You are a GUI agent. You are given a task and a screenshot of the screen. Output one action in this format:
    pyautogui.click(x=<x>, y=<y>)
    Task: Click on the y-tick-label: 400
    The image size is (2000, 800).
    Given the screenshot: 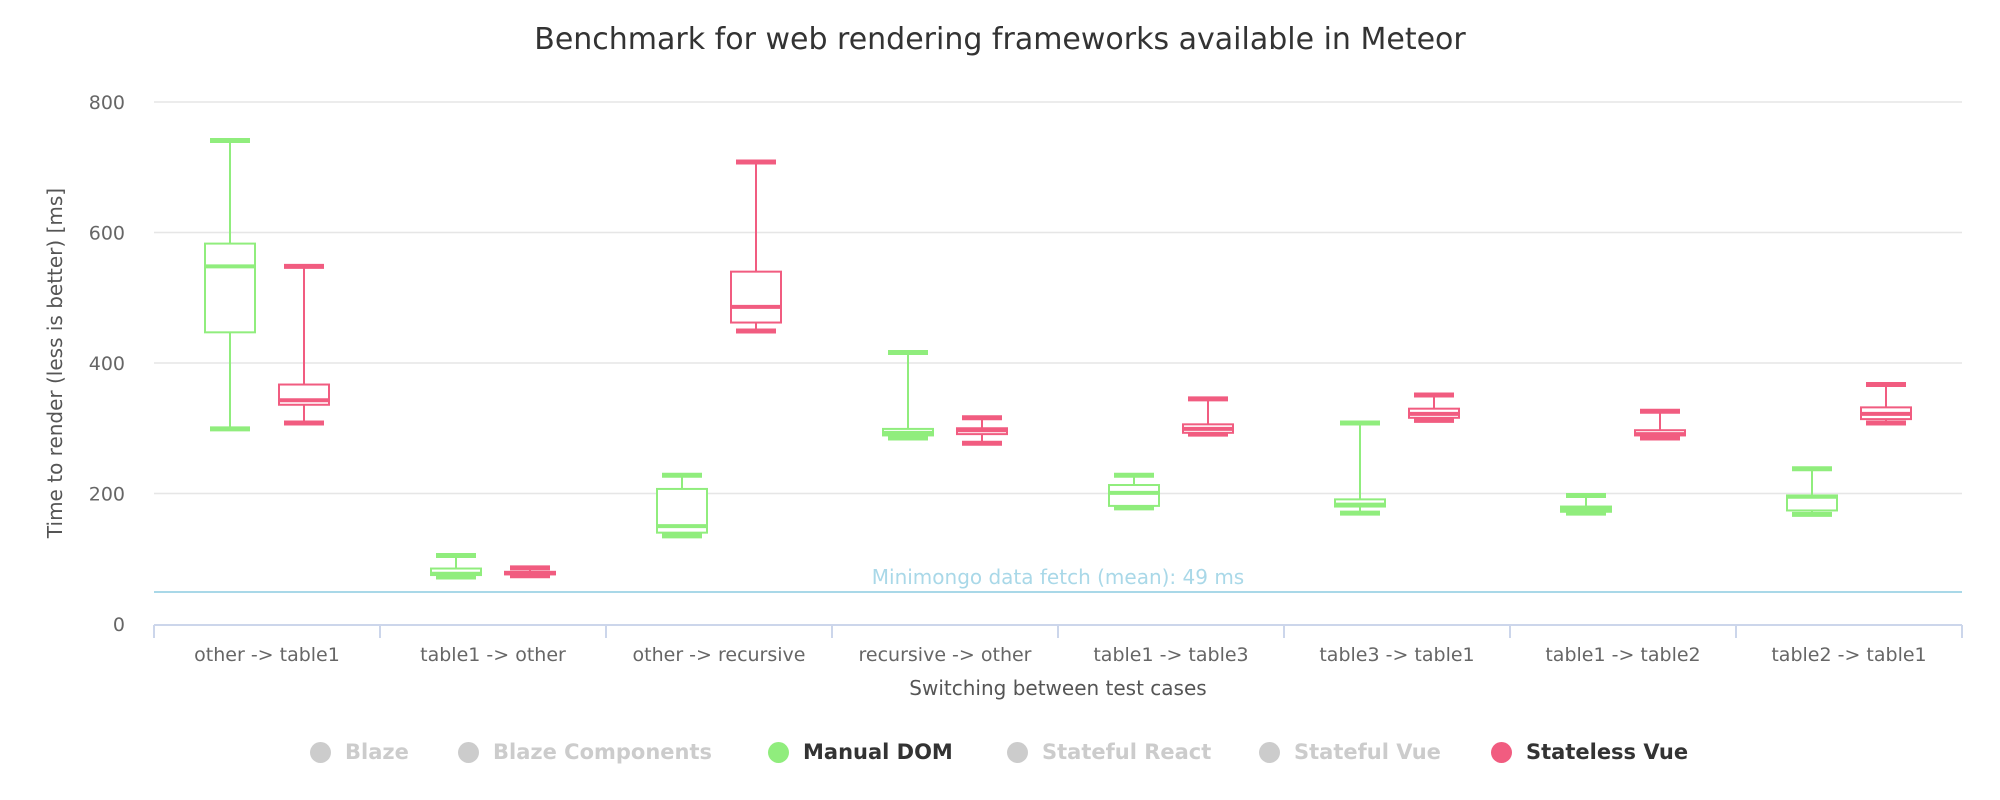 What is the action you would take?
    pyautogui.click(x=107, y=364)
    